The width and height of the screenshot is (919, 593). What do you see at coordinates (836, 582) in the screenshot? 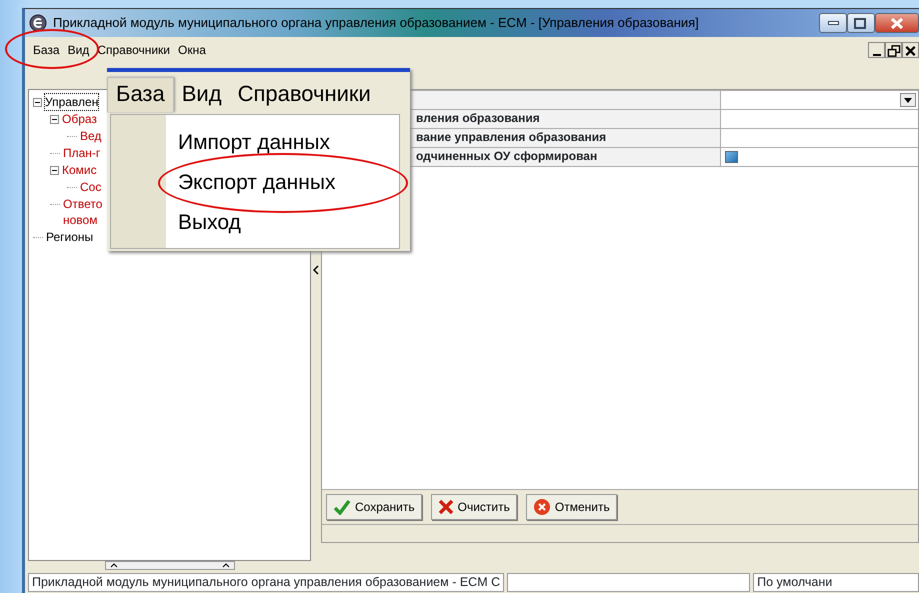
I see `status-text: По умолчани` at bounding box center [836, 582].